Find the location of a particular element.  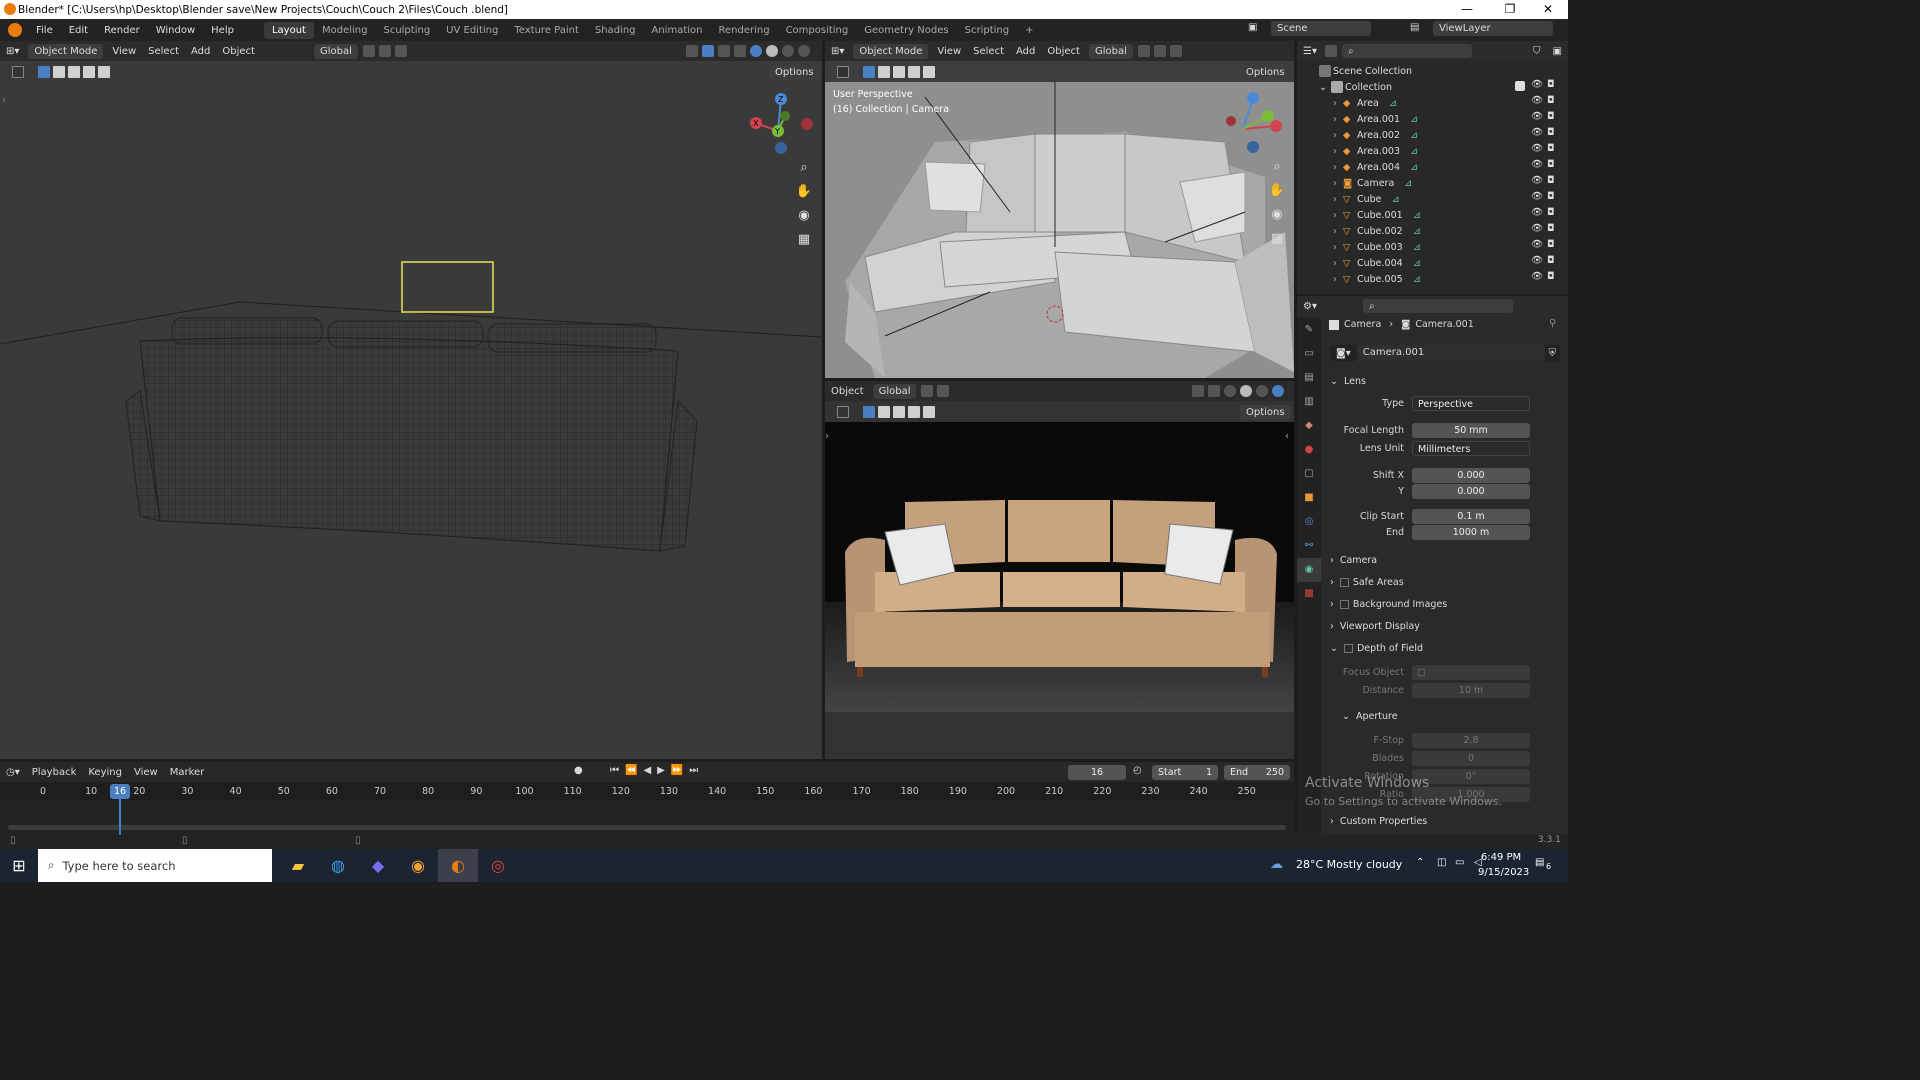

dof-section-header: ⌄ Depth of Field is located at coordinates (1376, 648).